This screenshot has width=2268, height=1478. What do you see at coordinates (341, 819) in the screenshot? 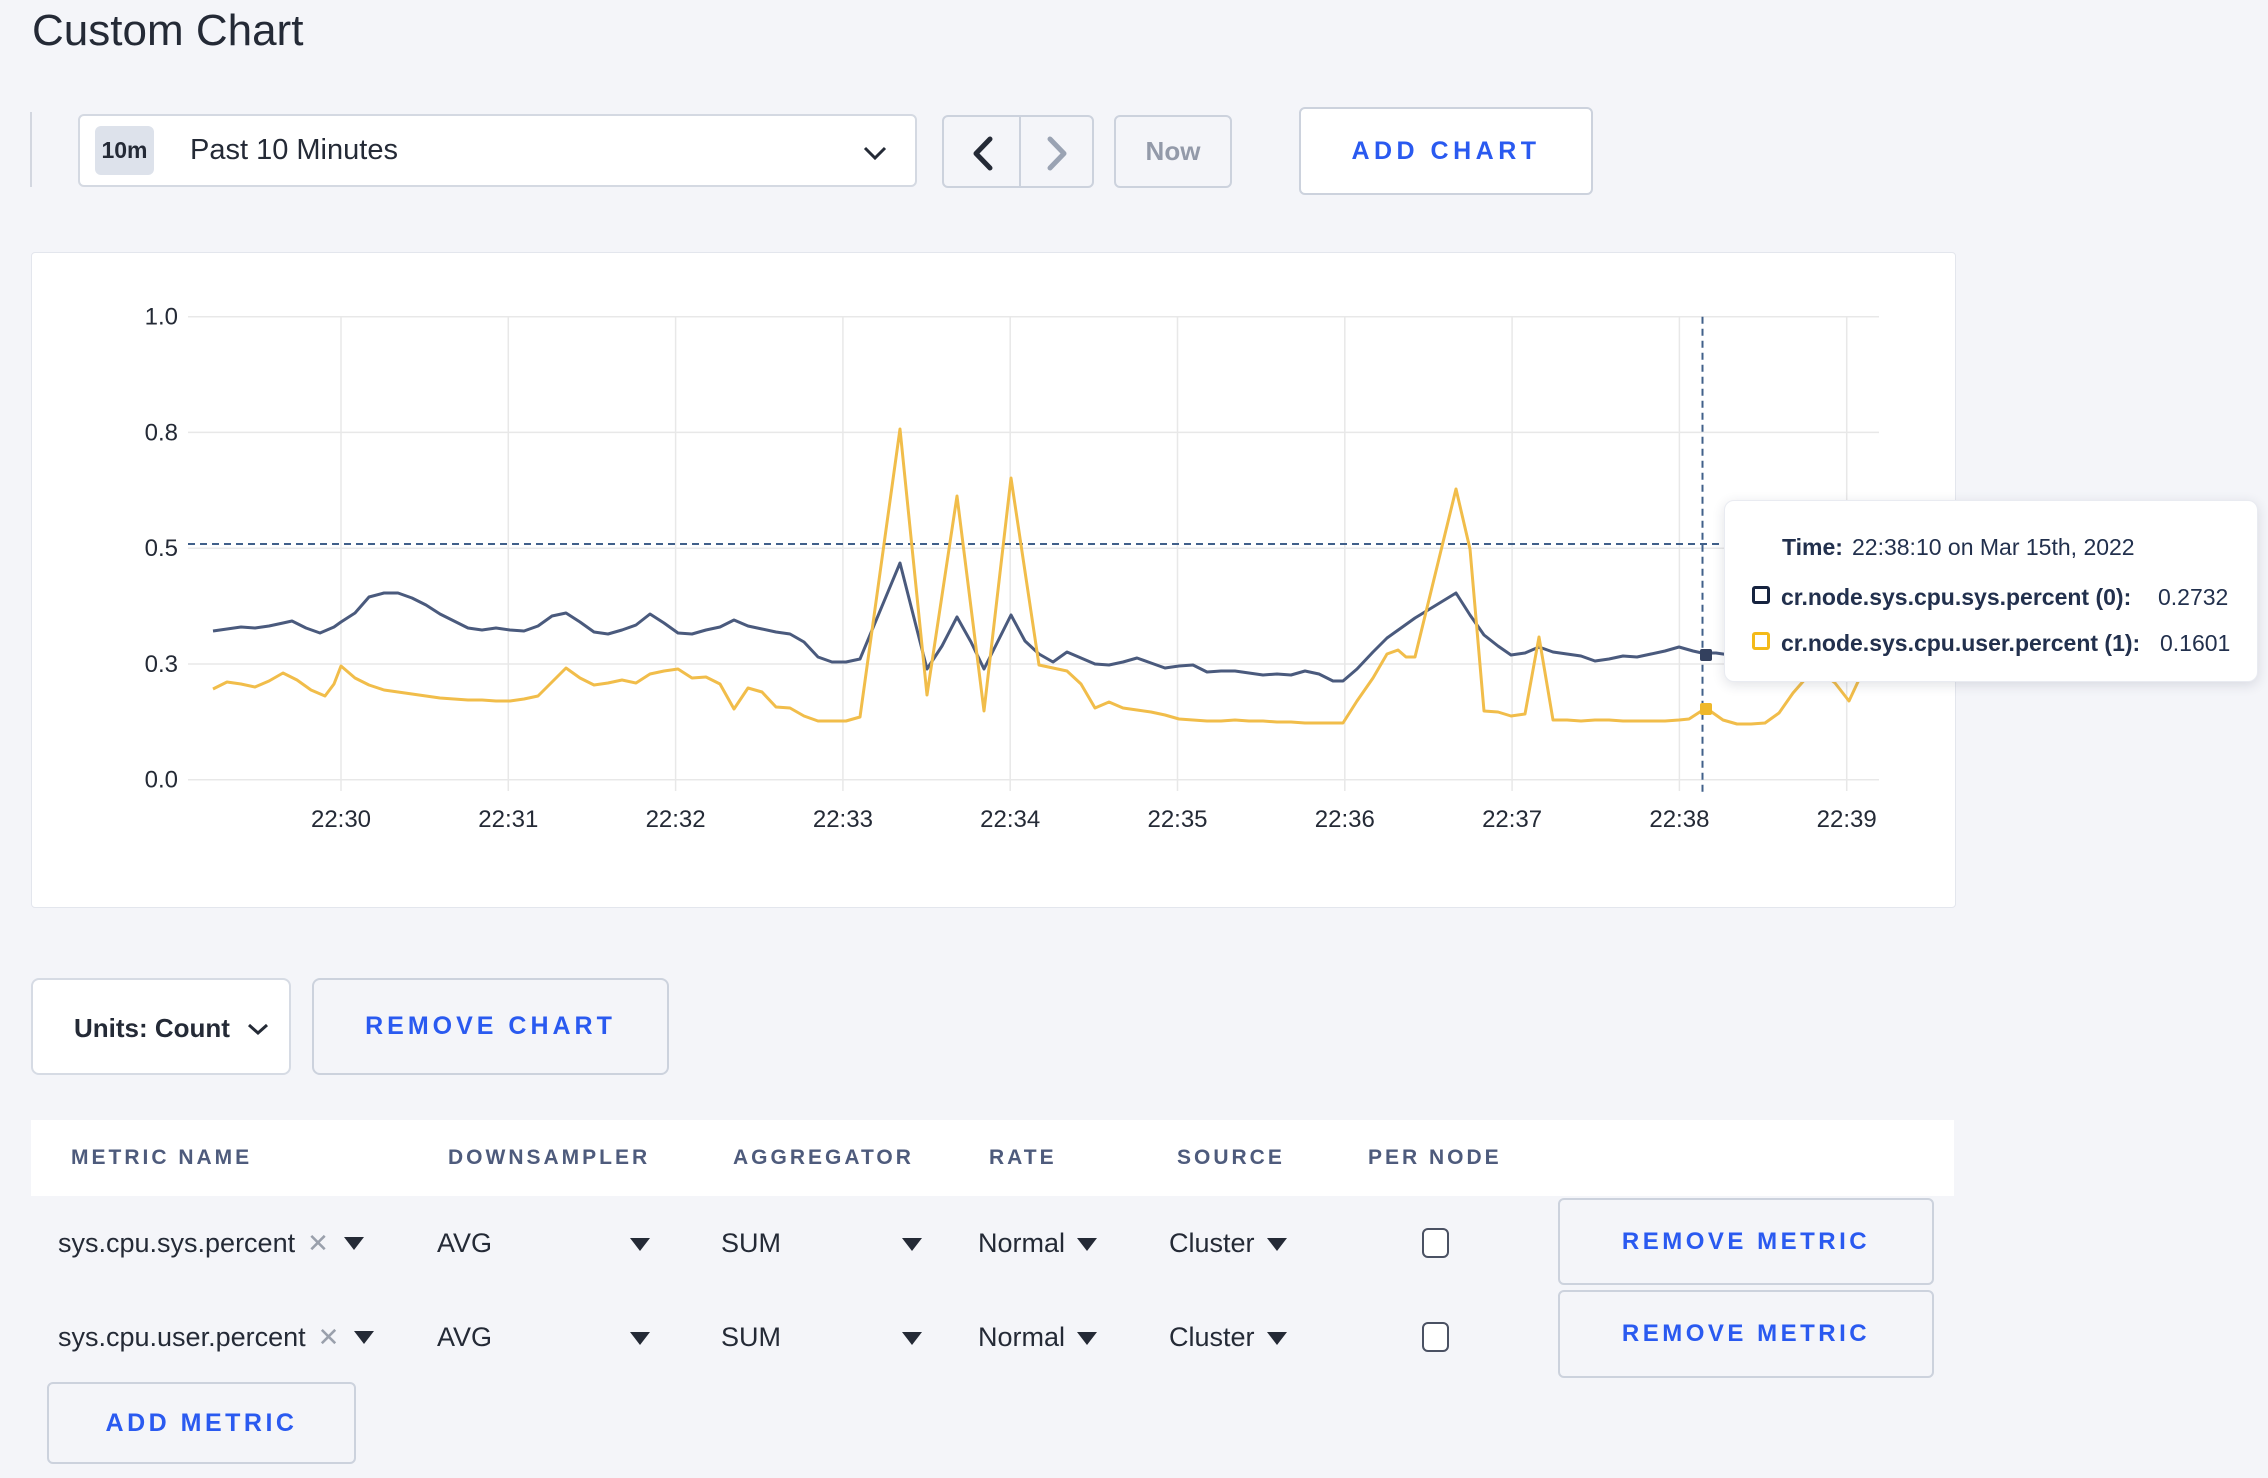
I see `svg-text: 22:30` at bounding box center [341, 819].